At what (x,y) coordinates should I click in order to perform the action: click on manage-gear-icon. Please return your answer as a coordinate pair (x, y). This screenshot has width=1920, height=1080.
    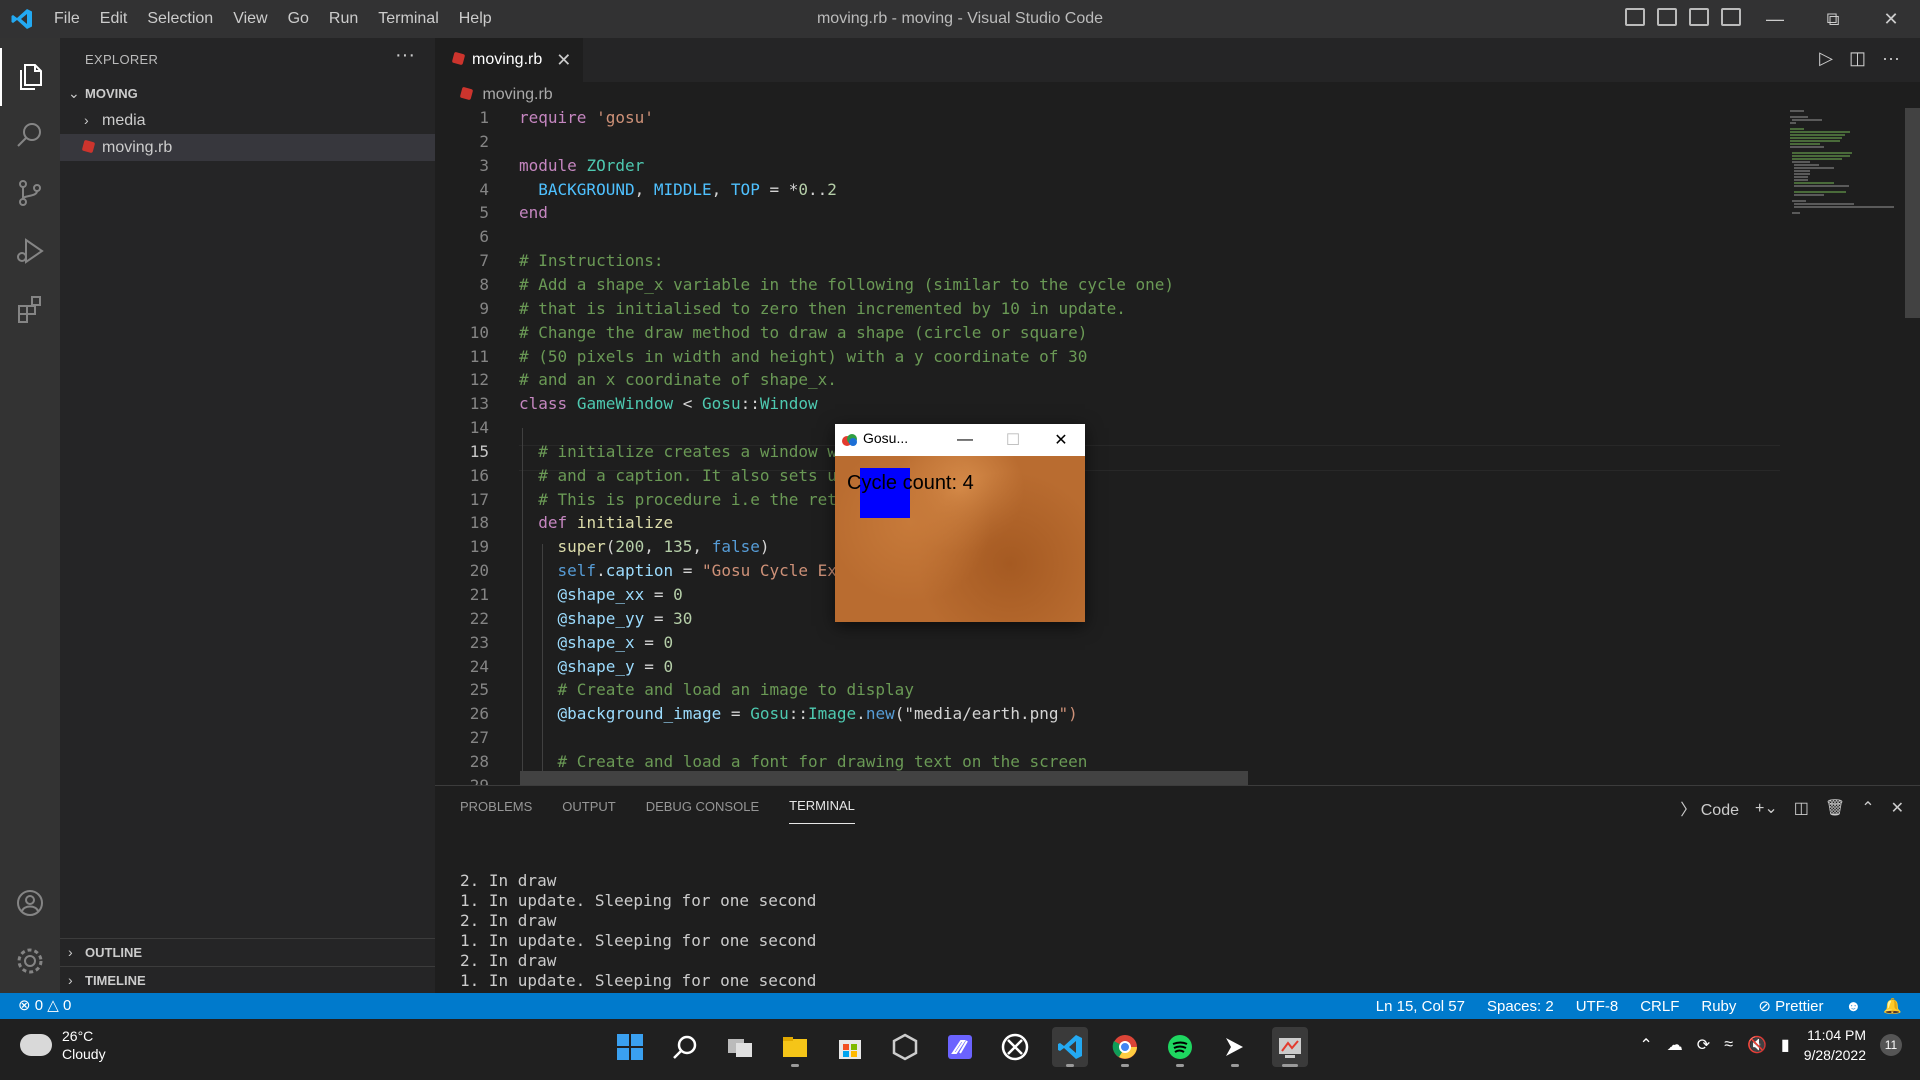
    Looking at the image, I should click on (30, 961).